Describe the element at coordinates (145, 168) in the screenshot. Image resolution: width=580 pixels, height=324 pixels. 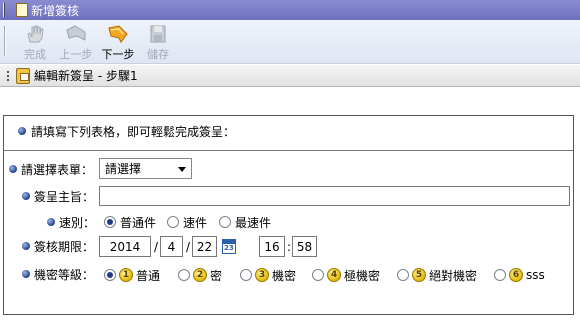
I see `form-select-dropdown: 請選擇` at that location.